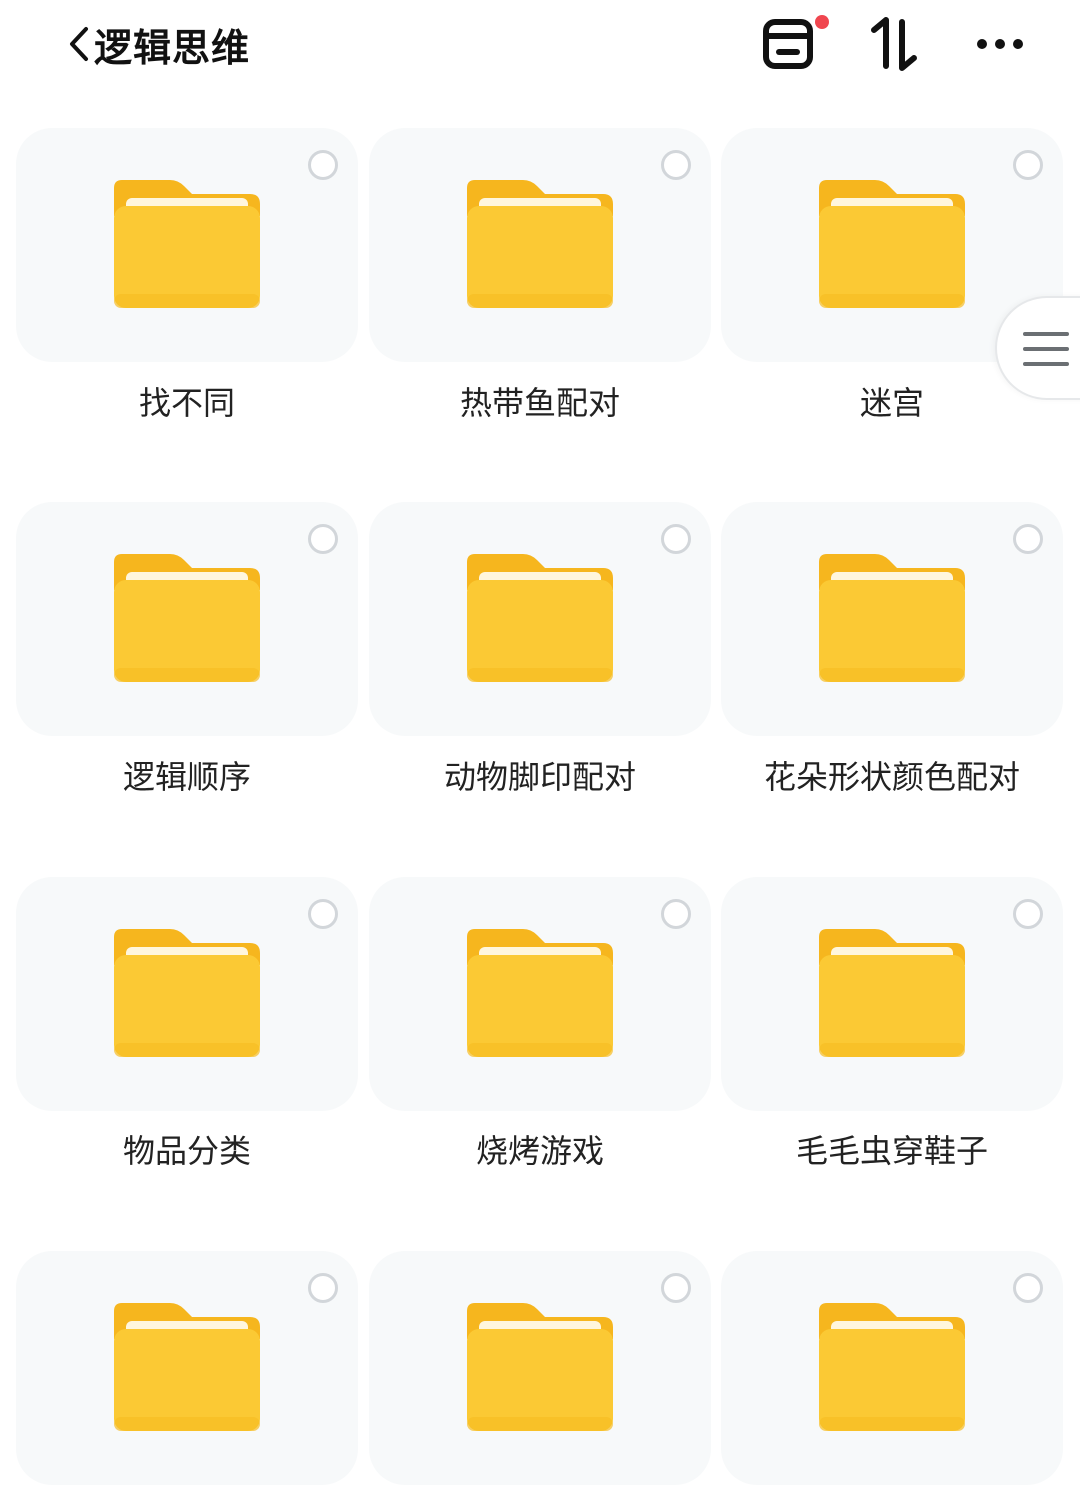 The image size is (1080, 1485). I want to click on folder-label: 毛毛虫穿鞋子, so click(891, 1151).